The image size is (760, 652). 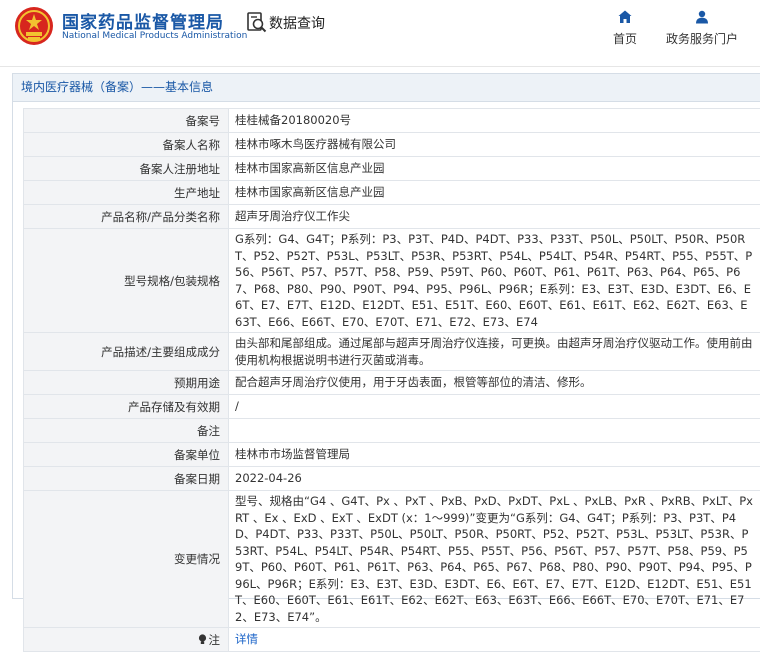 What do you see at coordinates (126, 431) in the screenshot?
I see `field-label: 备注` at bounding box center [126, 431].